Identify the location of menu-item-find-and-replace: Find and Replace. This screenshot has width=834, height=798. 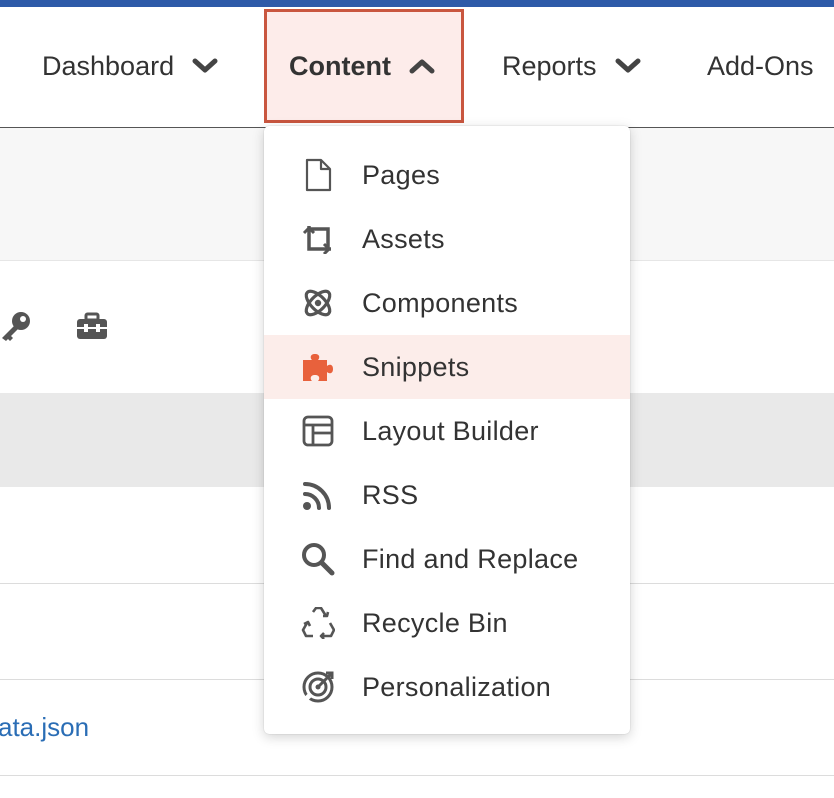
(447, 559).